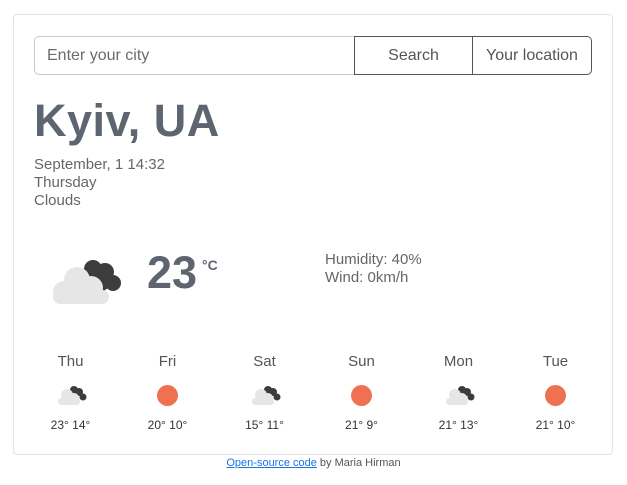 The width and height of the screenshot is (627, 485). I want to click on forecast-temps: 15° 11°, so click(264, 425).